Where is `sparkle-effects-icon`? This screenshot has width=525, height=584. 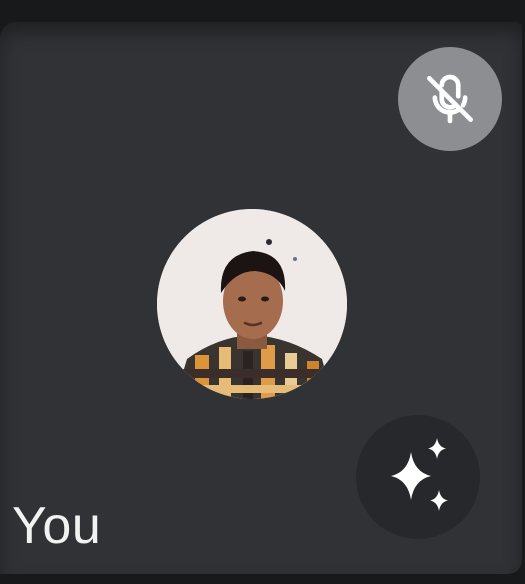 sparkle-effects-icon is located at coordinates (419, 474).